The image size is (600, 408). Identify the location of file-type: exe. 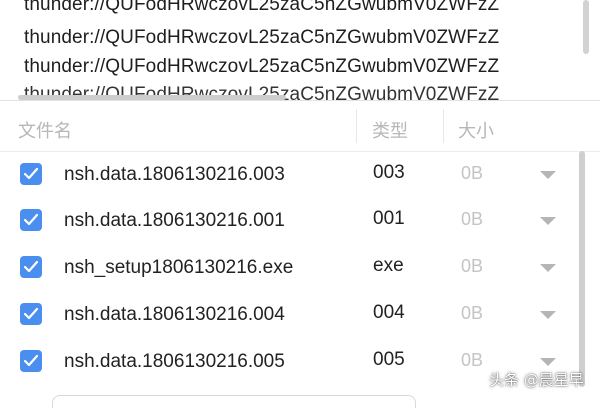
(388, 265).